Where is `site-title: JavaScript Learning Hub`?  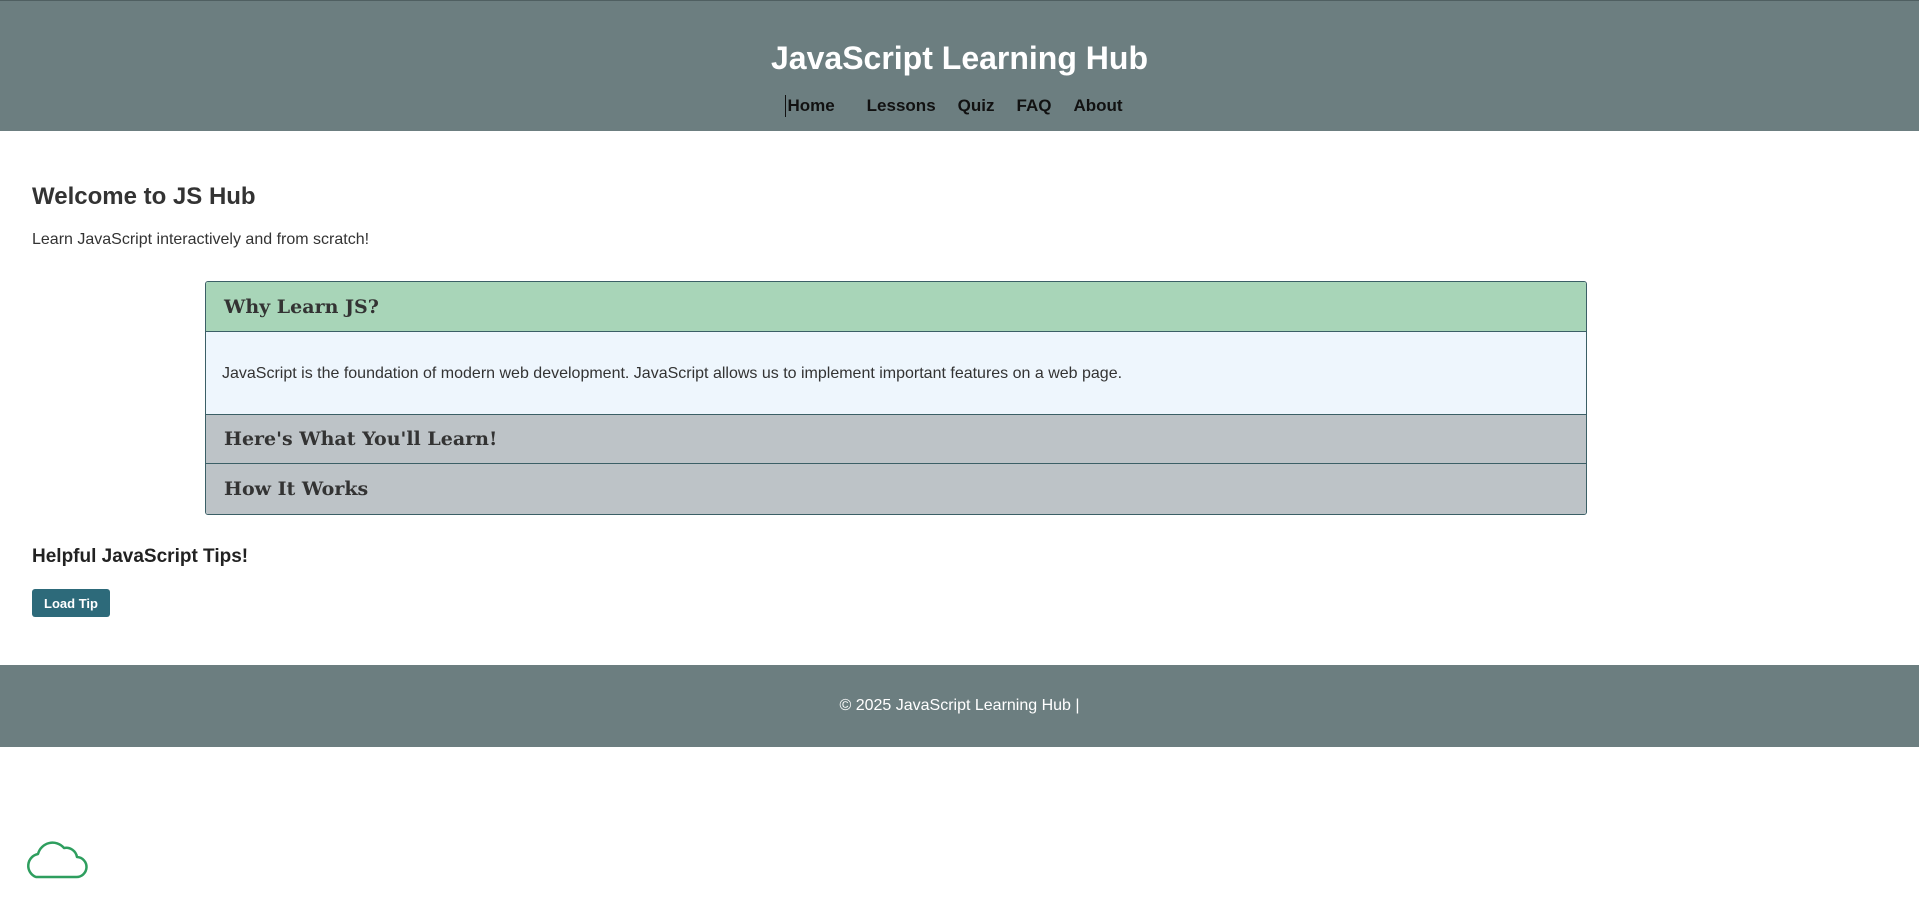
site-title: JavaScript Learning Hub is located at coordinates (959, 58).